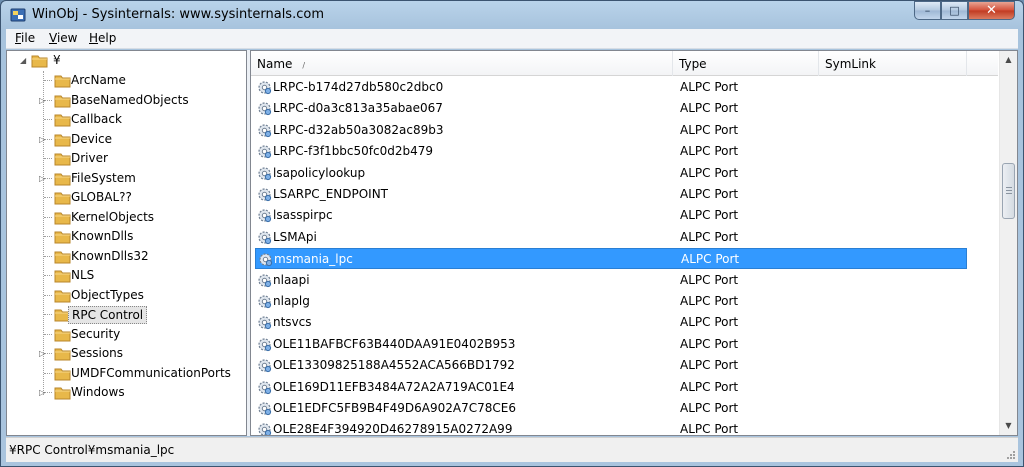 The width and height of the screenshot is (1024, 467). What do you see at coordinates (611, 151) in the screenshot?
I see `table-row: LRPC-f3f1bbc50fc0d2b479 ALPC Port` at bounding box center [611, 151].